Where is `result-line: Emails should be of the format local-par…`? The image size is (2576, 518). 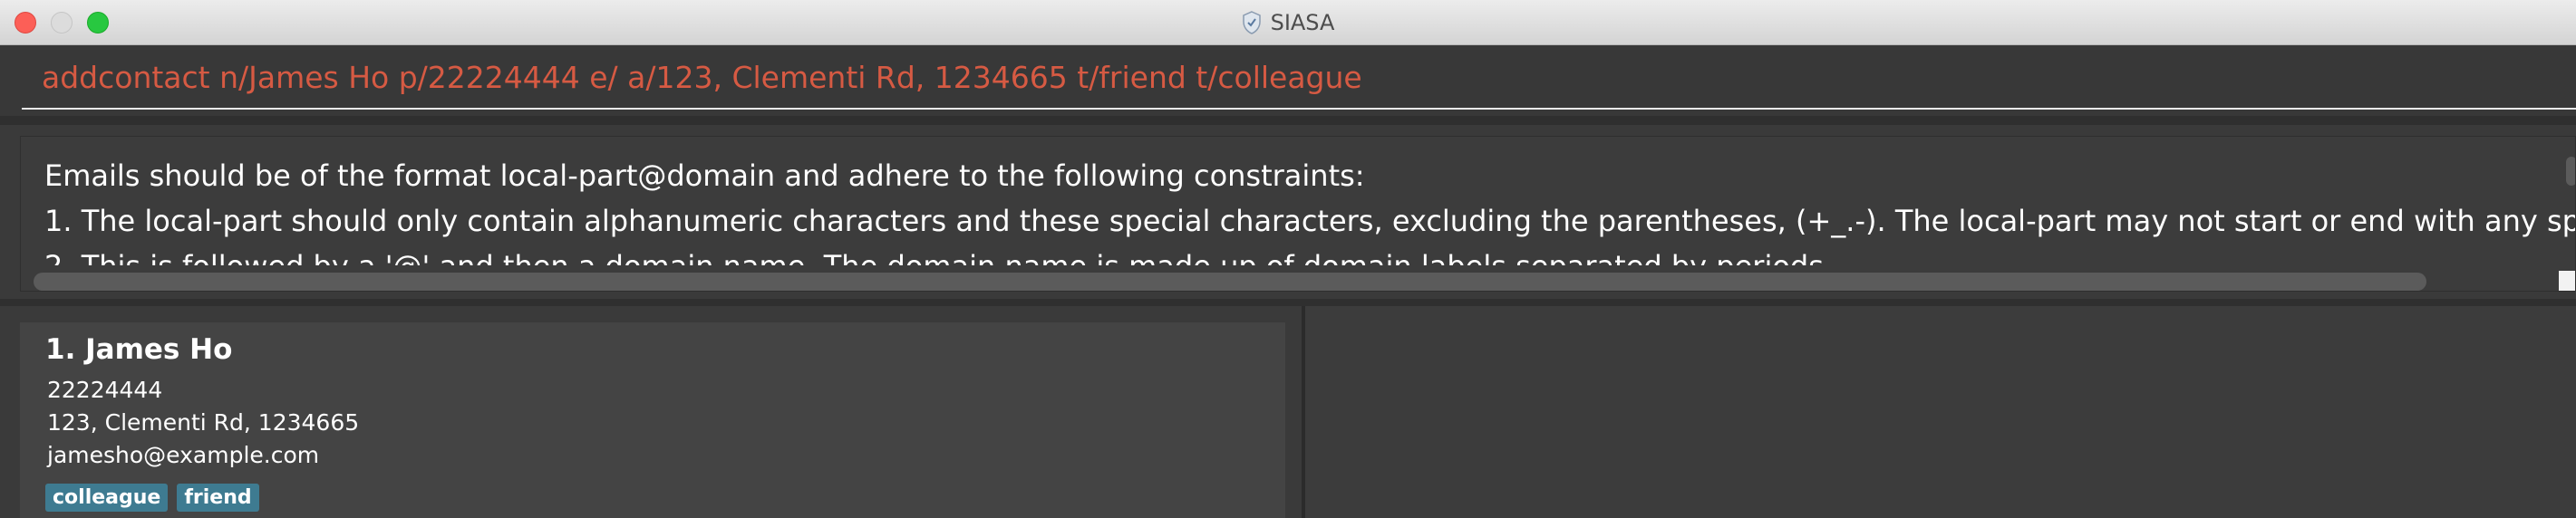
result-line: Emails should be of the format local-par… is located at coordinates (704, 175).